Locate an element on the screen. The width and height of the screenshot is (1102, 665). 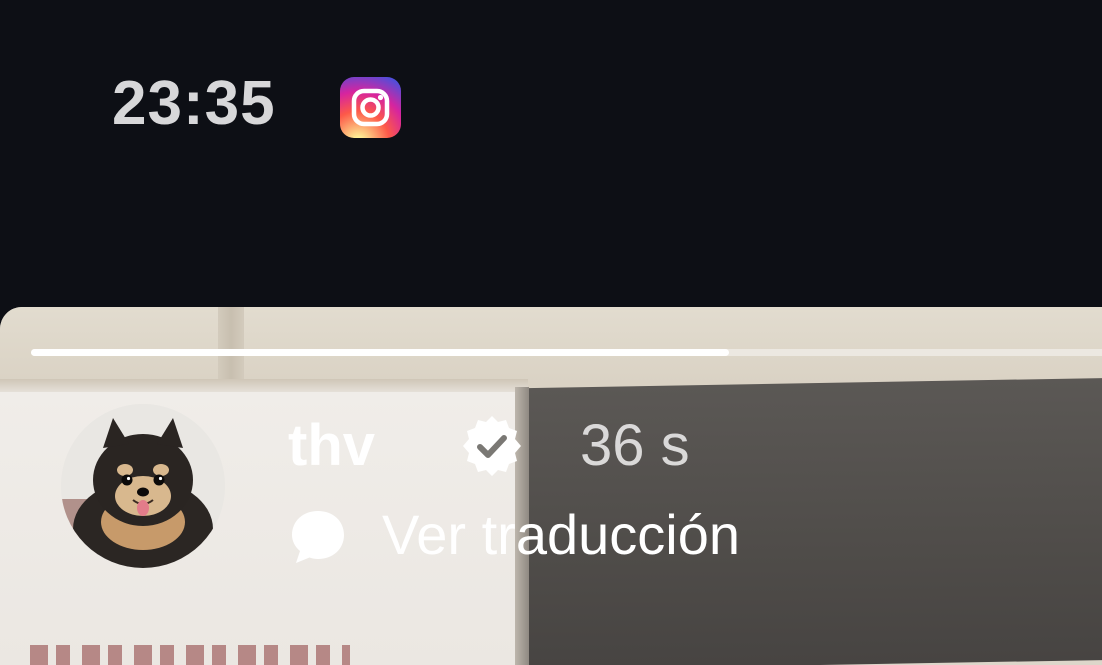
avatar is located at coordinates (143, 486).